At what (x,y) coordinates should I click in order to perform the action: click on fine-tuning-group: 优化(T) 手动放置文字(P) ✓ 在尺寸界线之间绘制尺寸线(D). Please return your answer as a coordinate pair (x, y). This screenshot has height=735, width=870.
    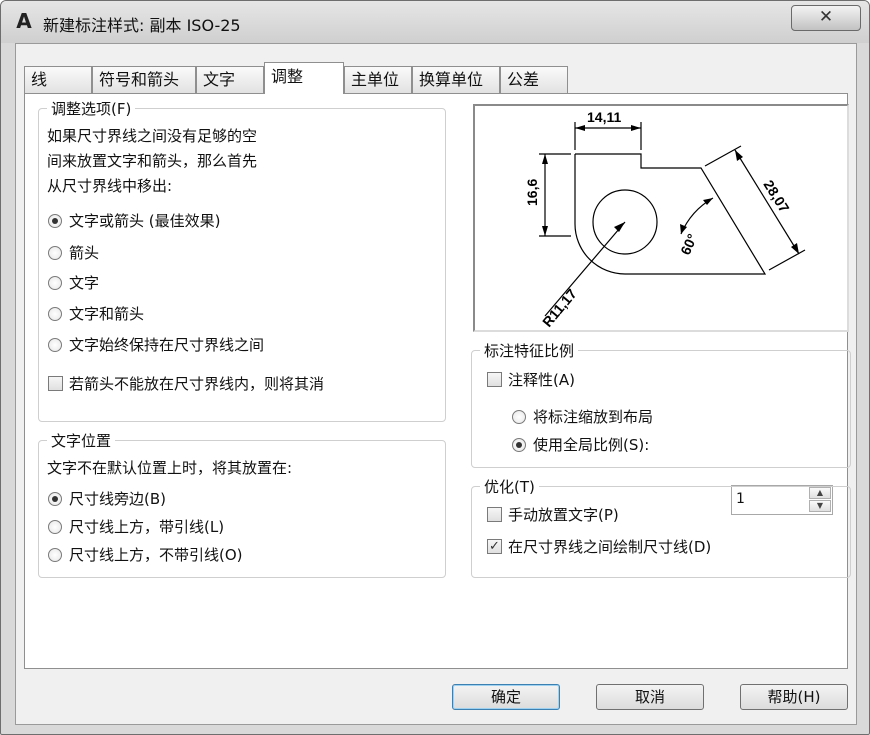
    Looking at the image, I should click on (661, 527).